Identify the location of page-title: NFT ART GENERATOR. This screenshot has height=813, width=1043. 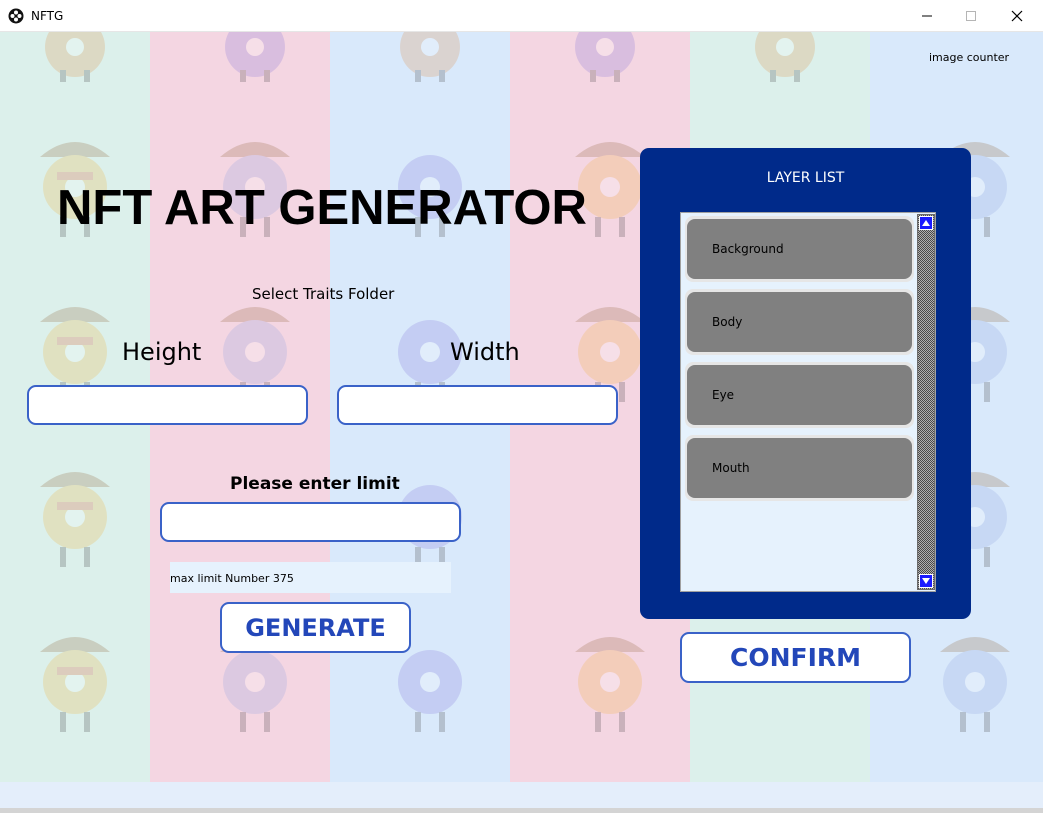
(322, 208).